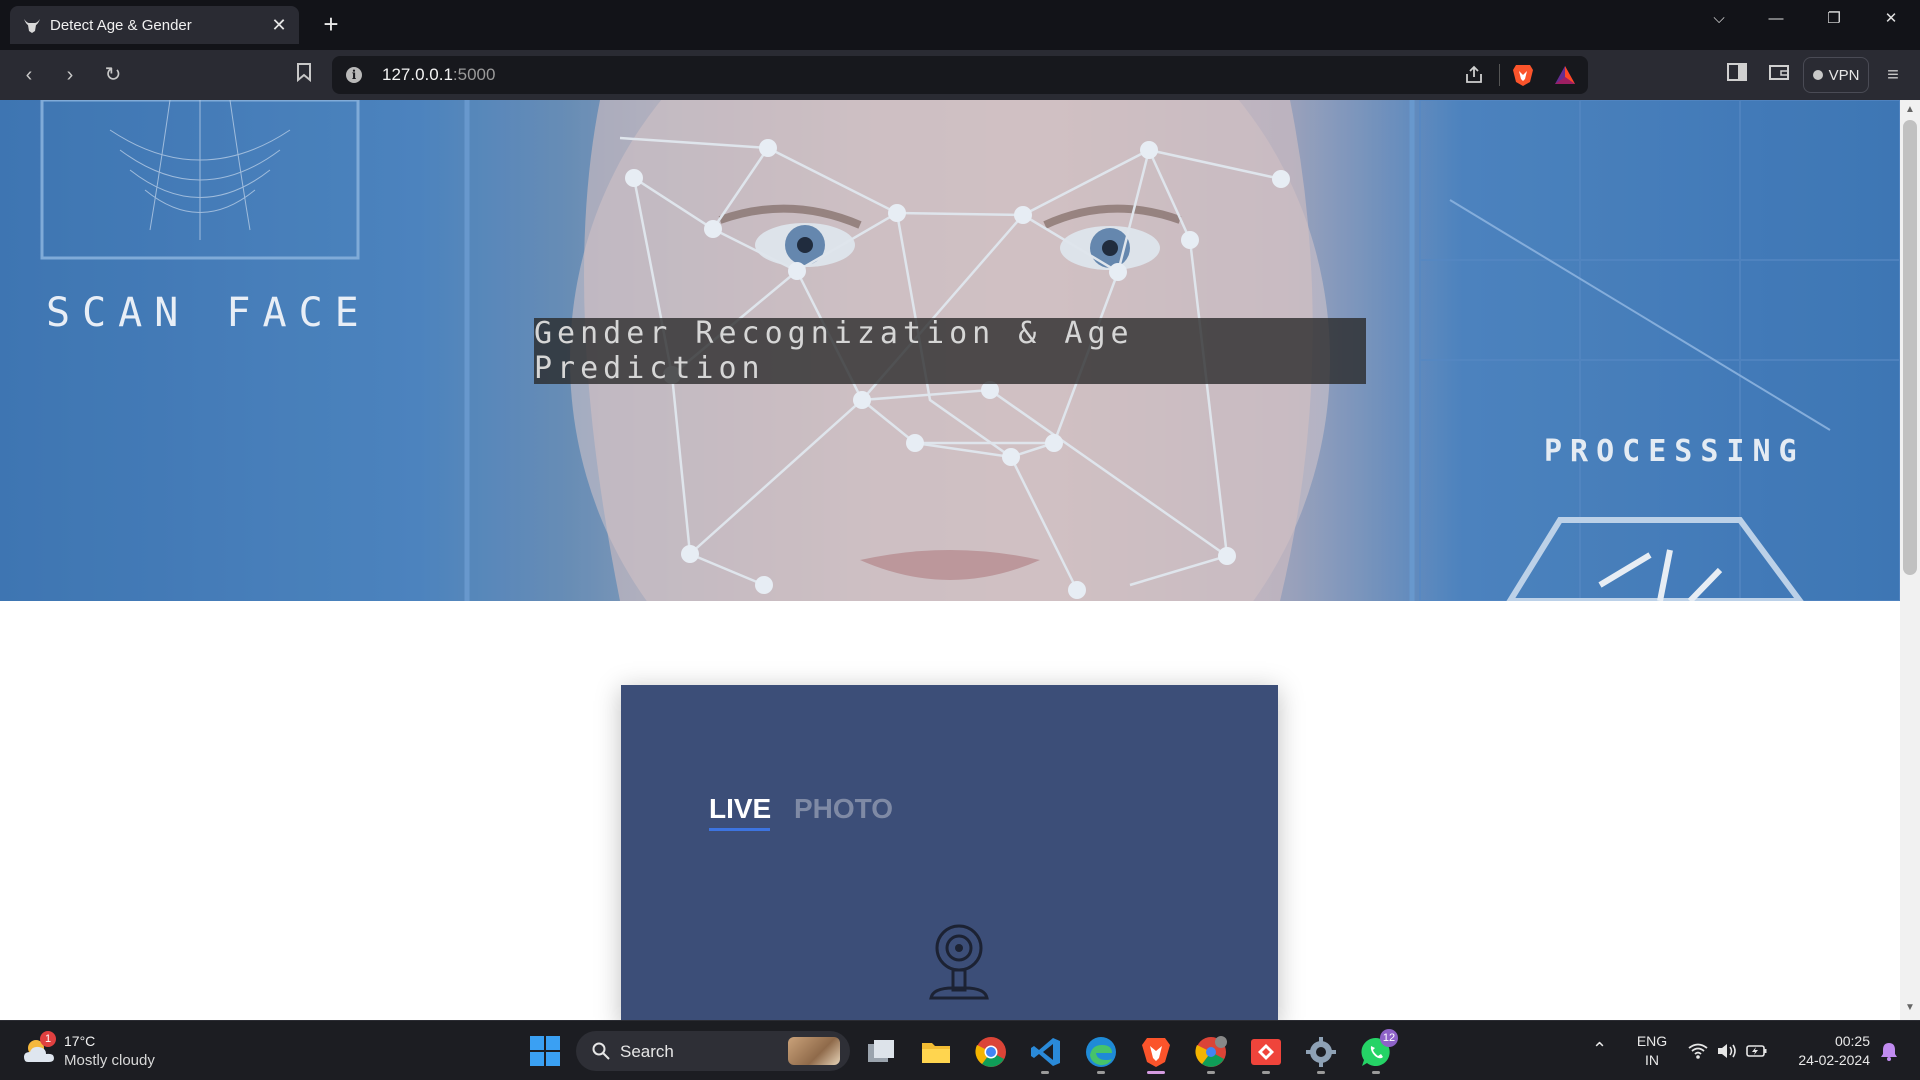  What do you see at coordinates (1910, 1008) in the screenshot?
I see `scroll-down-icon: ▼` at bounding box center [1910, 1008].